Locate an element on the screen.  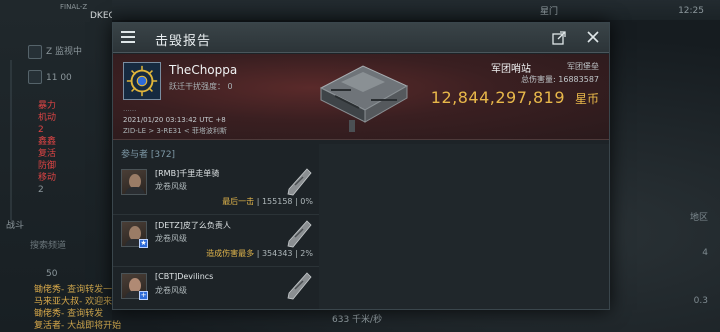
isk-unit: 星币 is located at coordinates (586, 99).